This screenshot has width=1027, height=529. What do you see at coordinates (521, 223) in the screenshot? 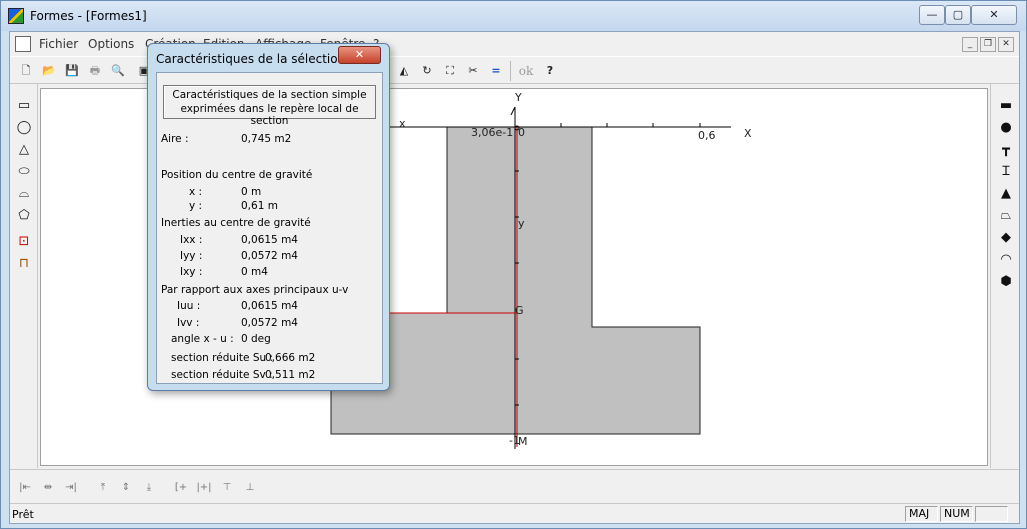
I see `local-y-label: y` at bounding box center [521, 223].